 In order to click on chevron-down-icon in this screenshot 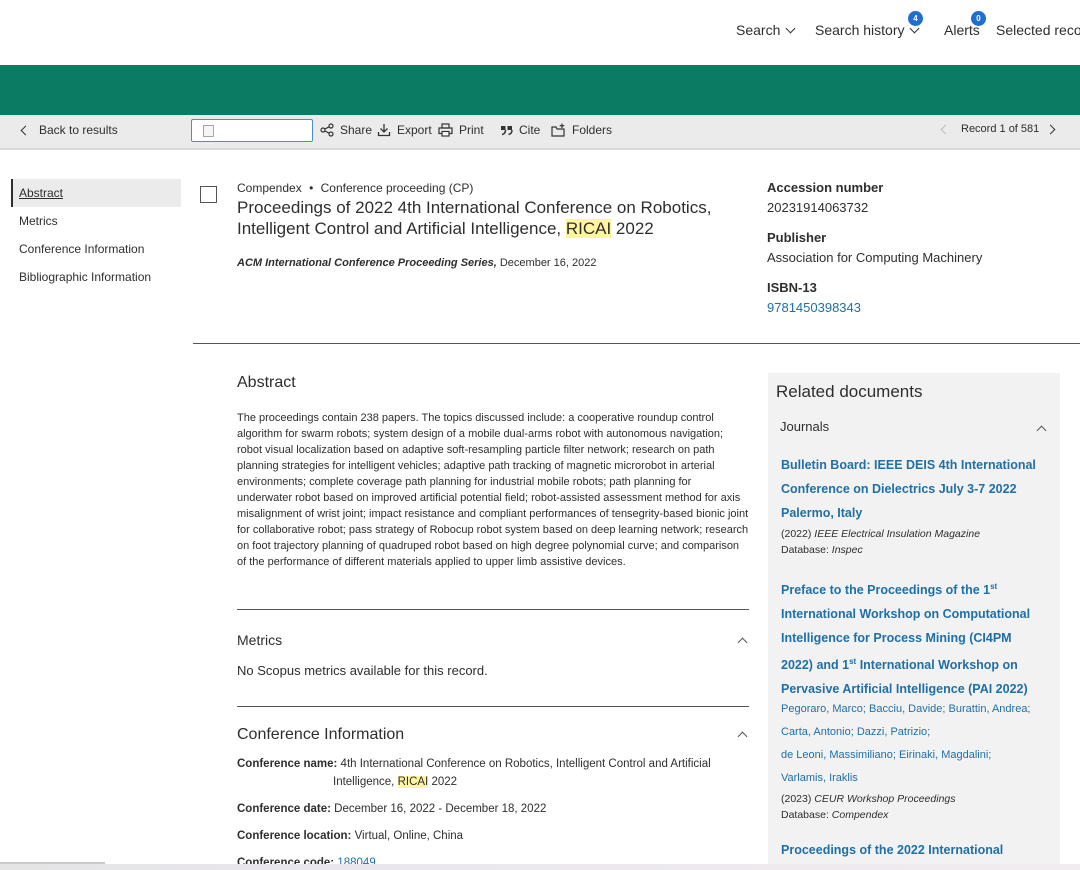, I will do `click(790, 28)`.